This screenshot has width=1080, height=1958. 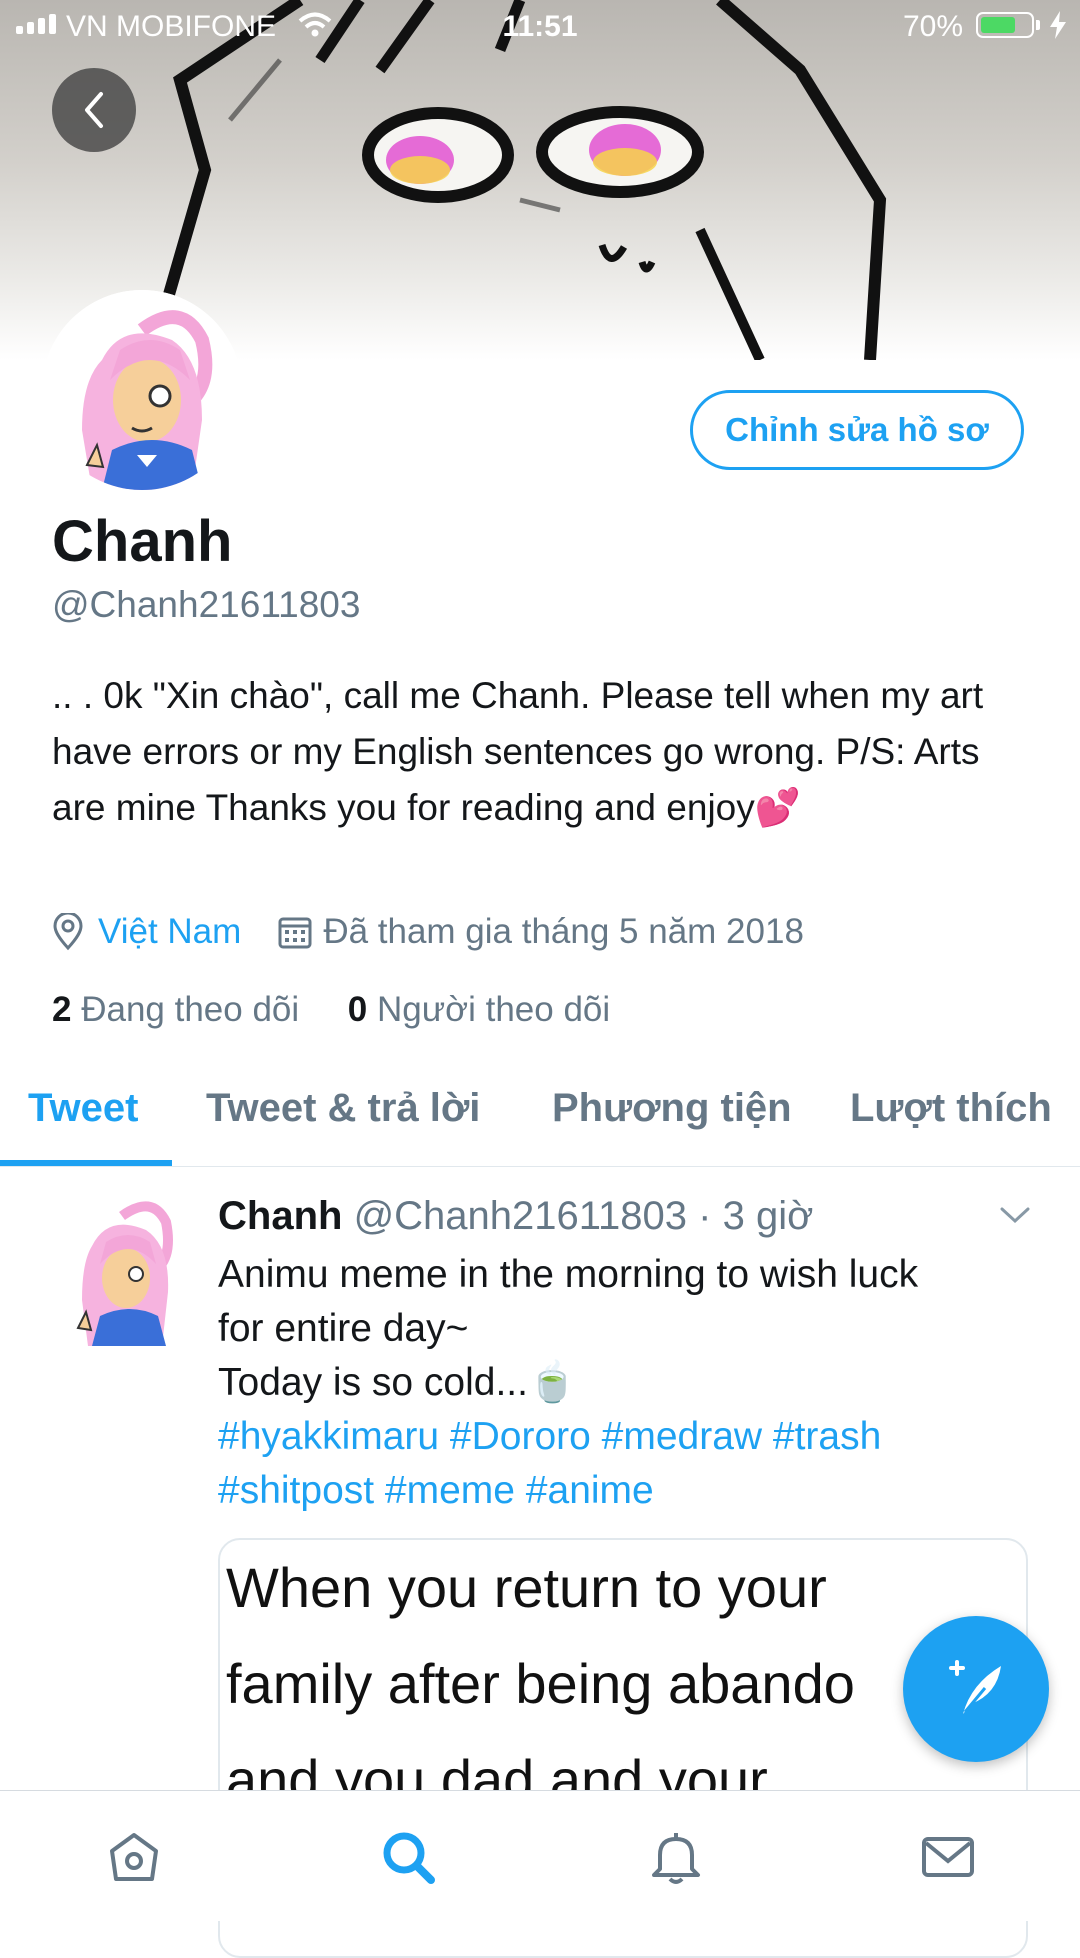 I want to click on tweet-text-line: Today is so cold...🍵, so click(x=397, y=1382).